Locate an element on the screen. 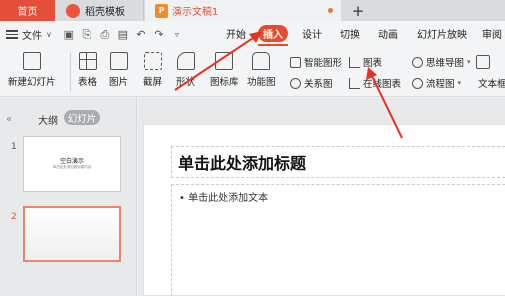 The width and height of the screenshot is (505, 296). flow-chart-label: 流程图 is located at coordinates (440, 84).